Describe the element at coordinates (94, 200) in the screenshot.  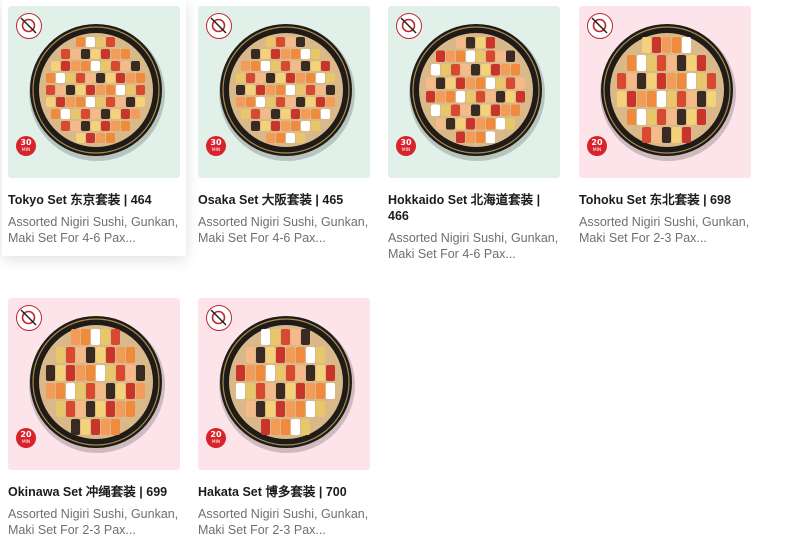
I see `product-title: Tokyo Set 东京套装 | 464` at that location.